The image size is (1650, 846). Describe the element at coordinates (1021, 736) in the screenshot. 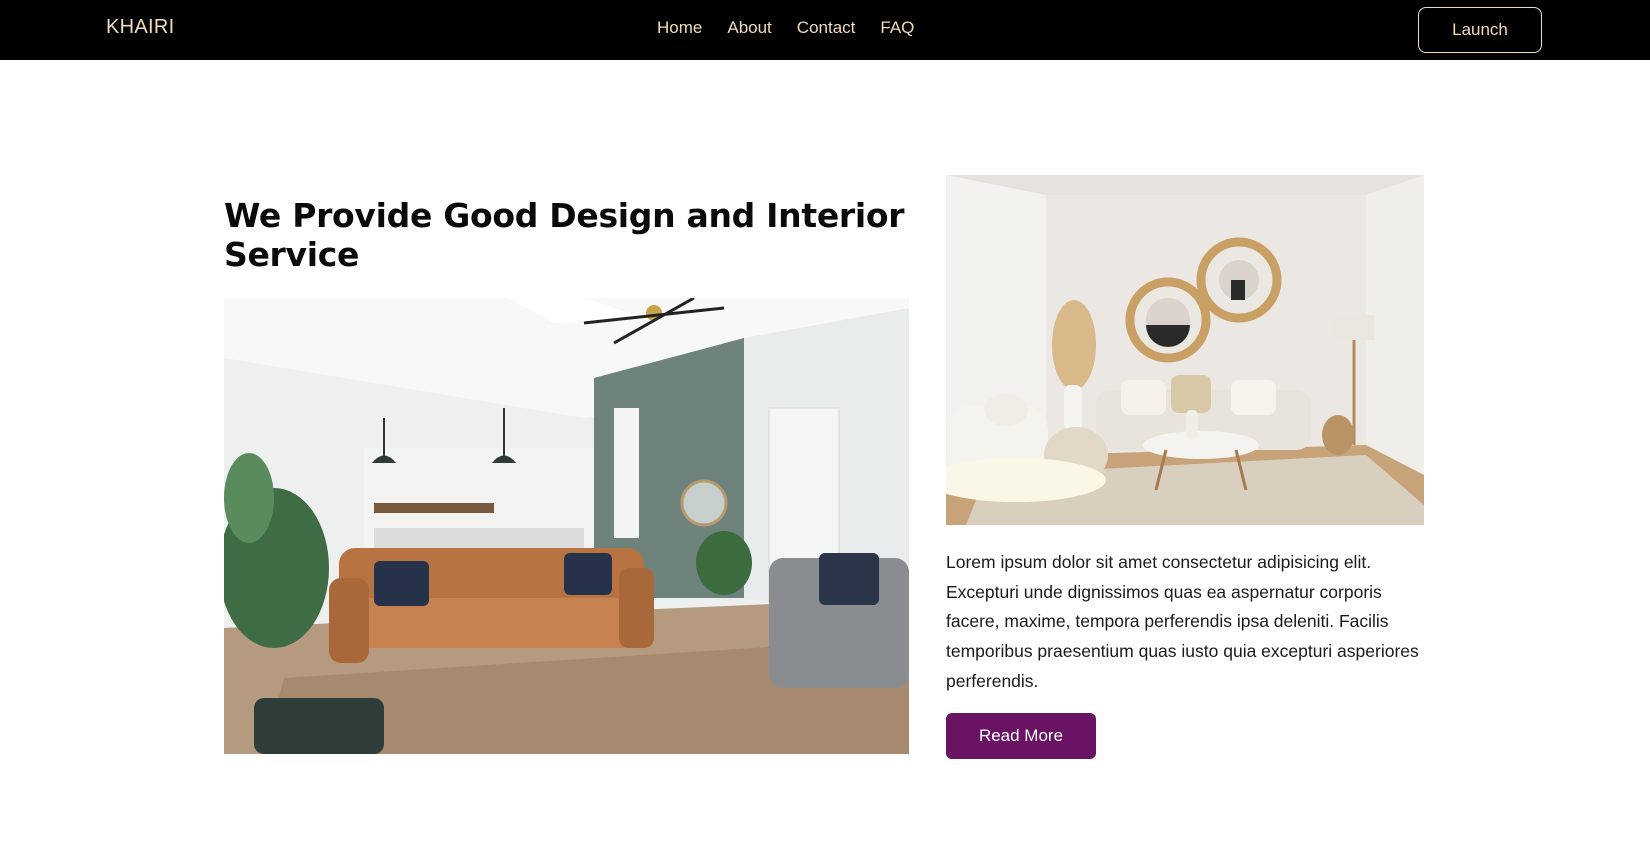

I see `read-more-button: Read More` at that location.